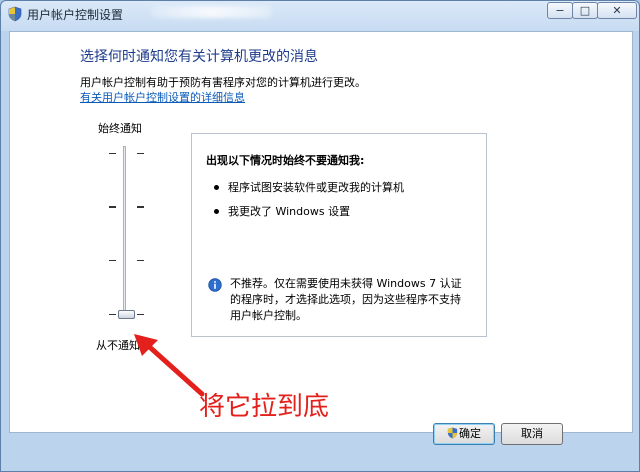  What do you see at coordinates (264, 407) in the screenshot?
I see `annotation-text: 将它拉到底` at bounding box center [264, 407].